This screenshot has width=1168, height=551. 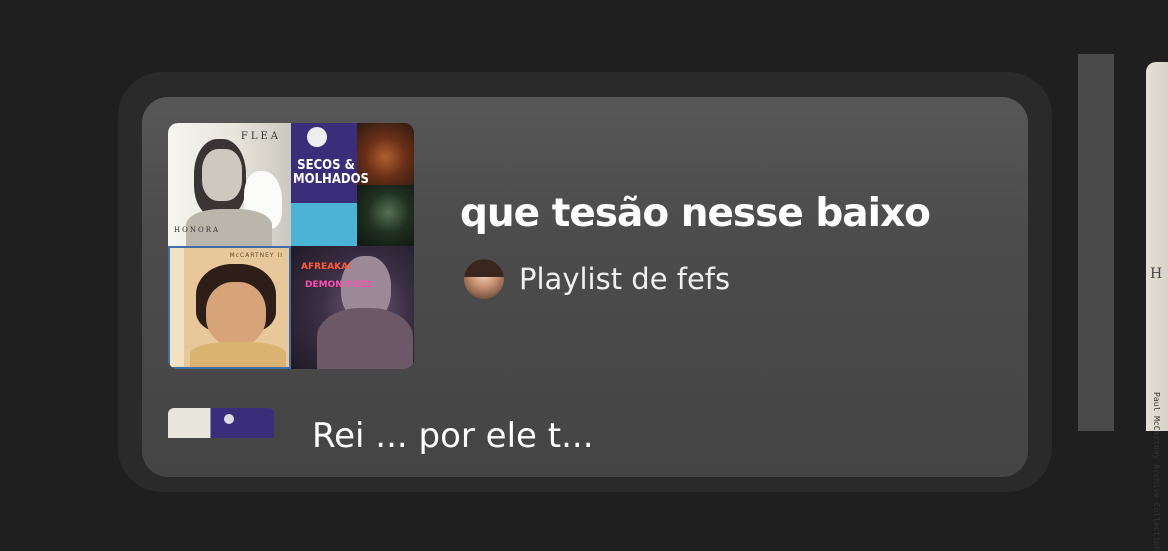 What do you see at coordinates (695, 213) in the screenshot?
I see `playlist-title: que tesão nesse baixo` at bounding box center [695, 213].